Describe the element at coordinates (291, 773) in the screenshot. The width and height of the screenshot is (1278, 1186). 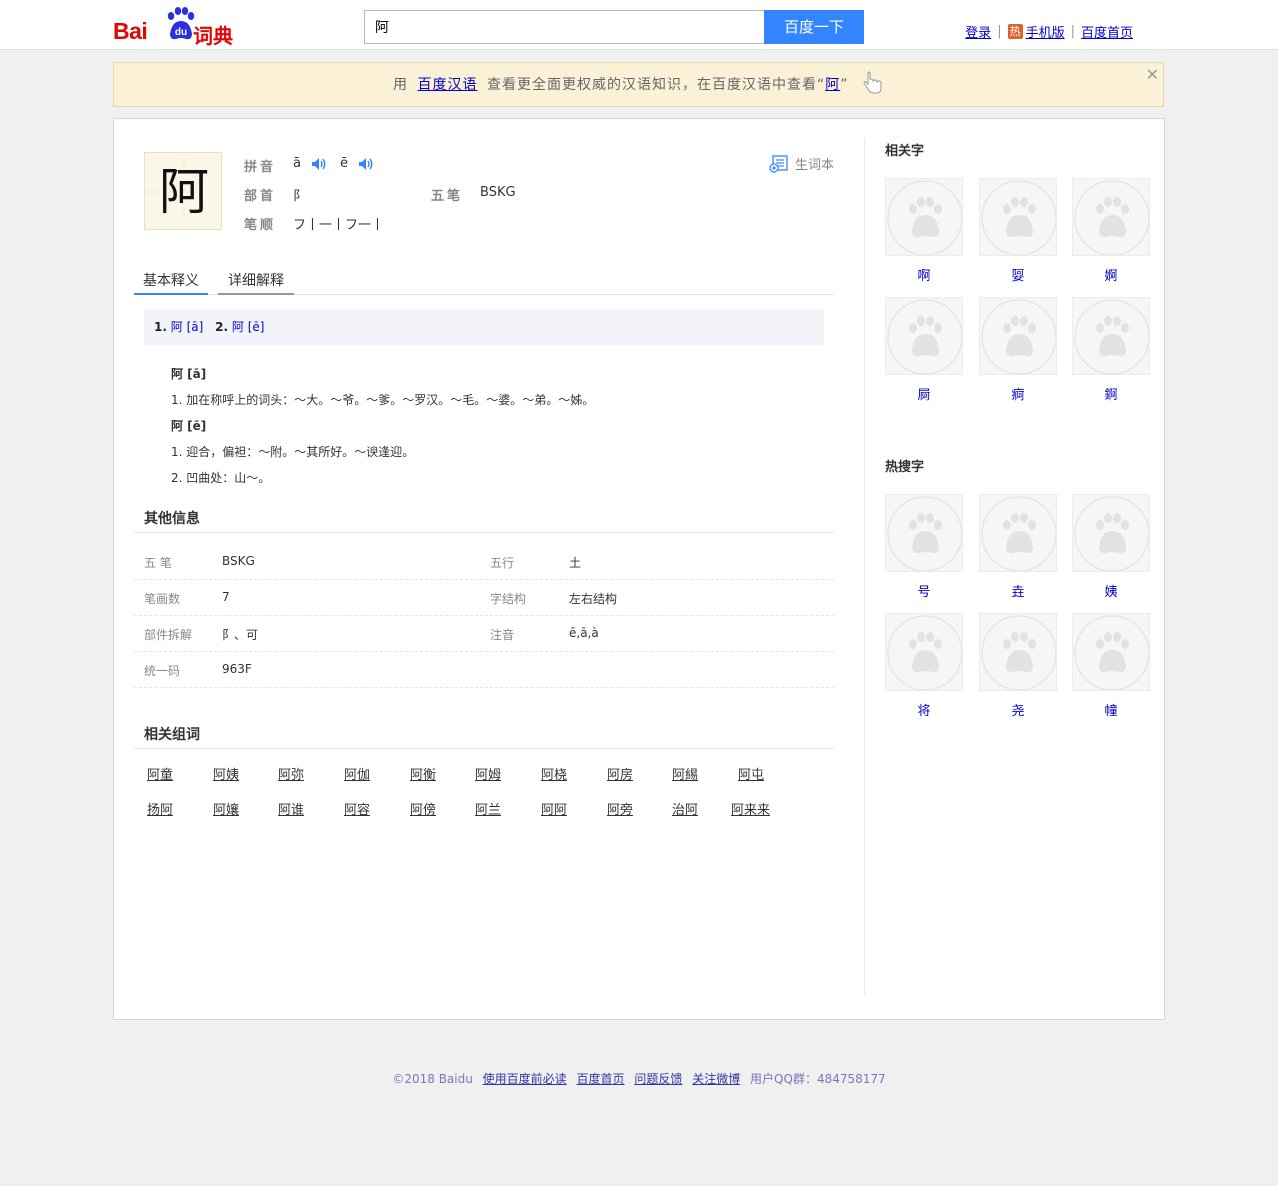
I see `word-link: 阿弥` at that location.